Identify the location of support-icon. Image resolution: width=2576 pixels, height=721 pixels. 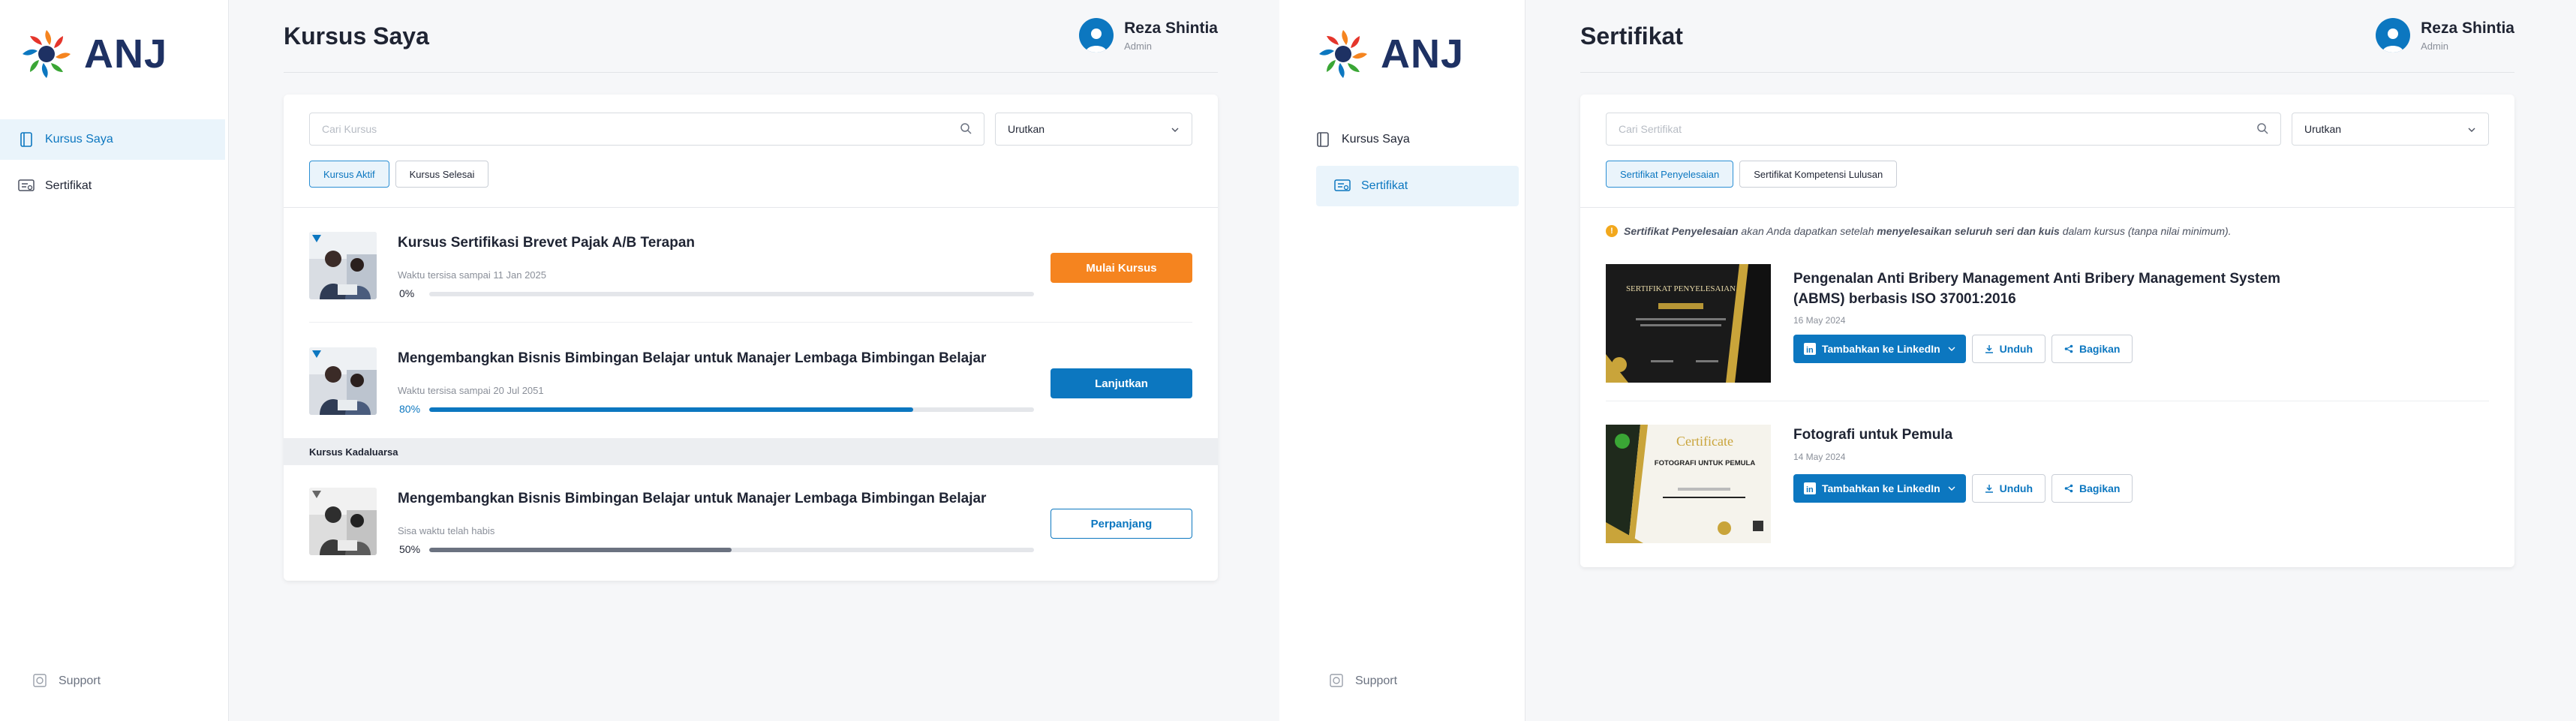
(1337, 682).